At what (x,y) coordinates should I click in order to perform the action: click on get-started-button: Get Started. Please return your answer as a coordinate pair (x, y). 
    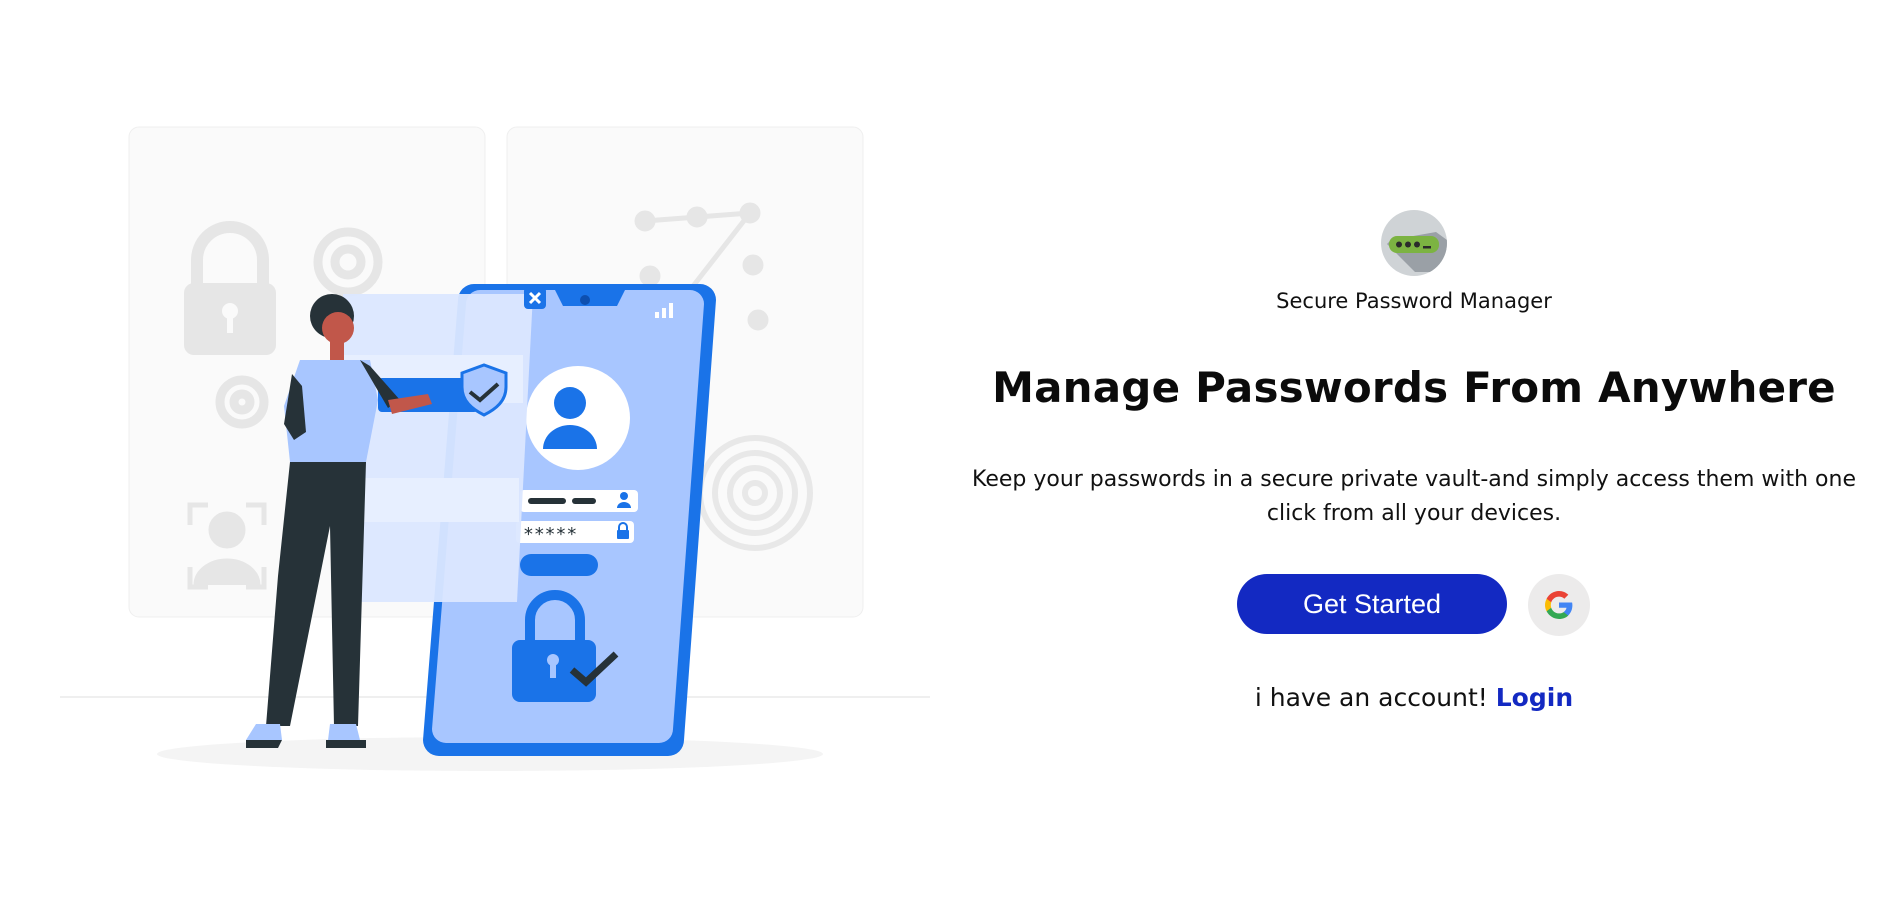
    Looking at the image, I should click on (1372, 604).